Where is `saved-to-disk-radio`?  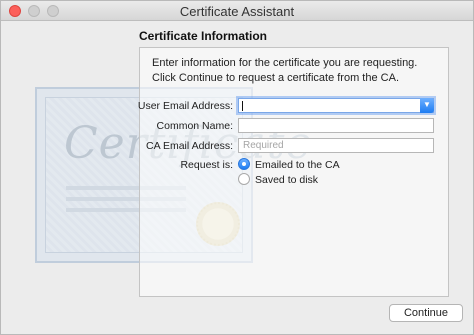 saved-to-disk-radio is located at coordinates (244, 179).